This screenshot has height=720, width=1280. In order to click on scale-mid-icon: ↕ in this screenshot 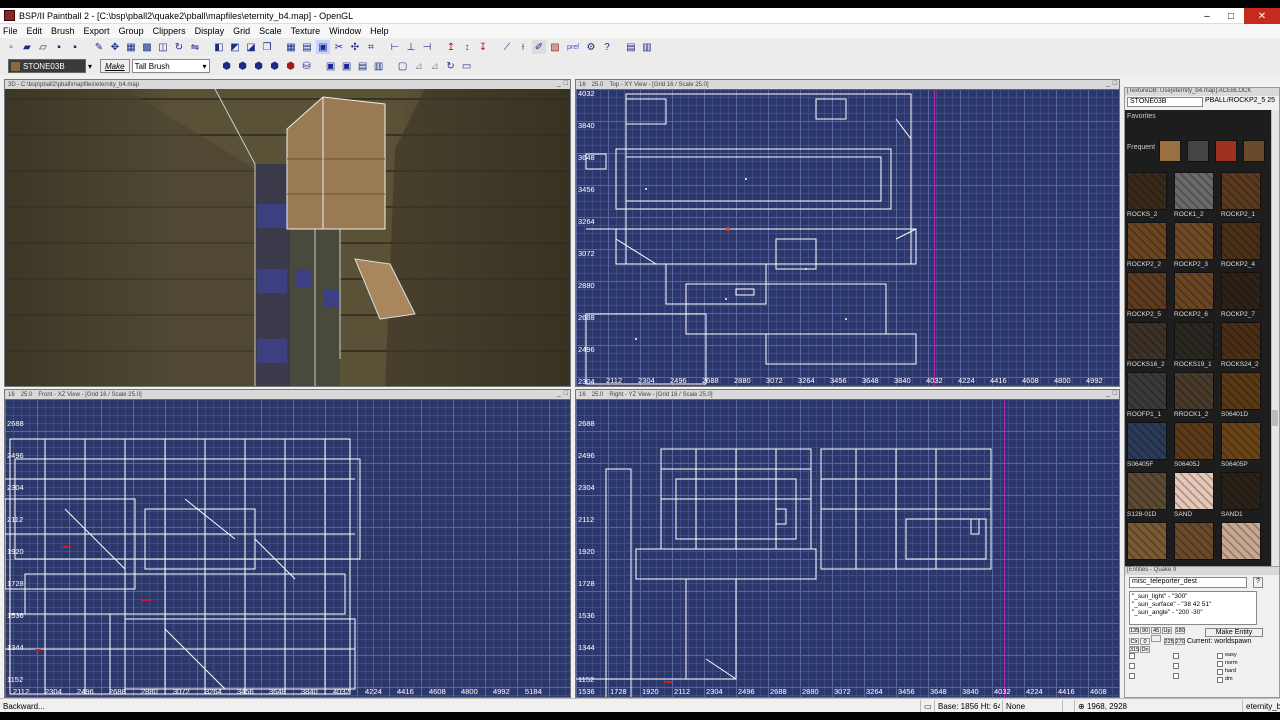, I will do `click(467, 47)`.